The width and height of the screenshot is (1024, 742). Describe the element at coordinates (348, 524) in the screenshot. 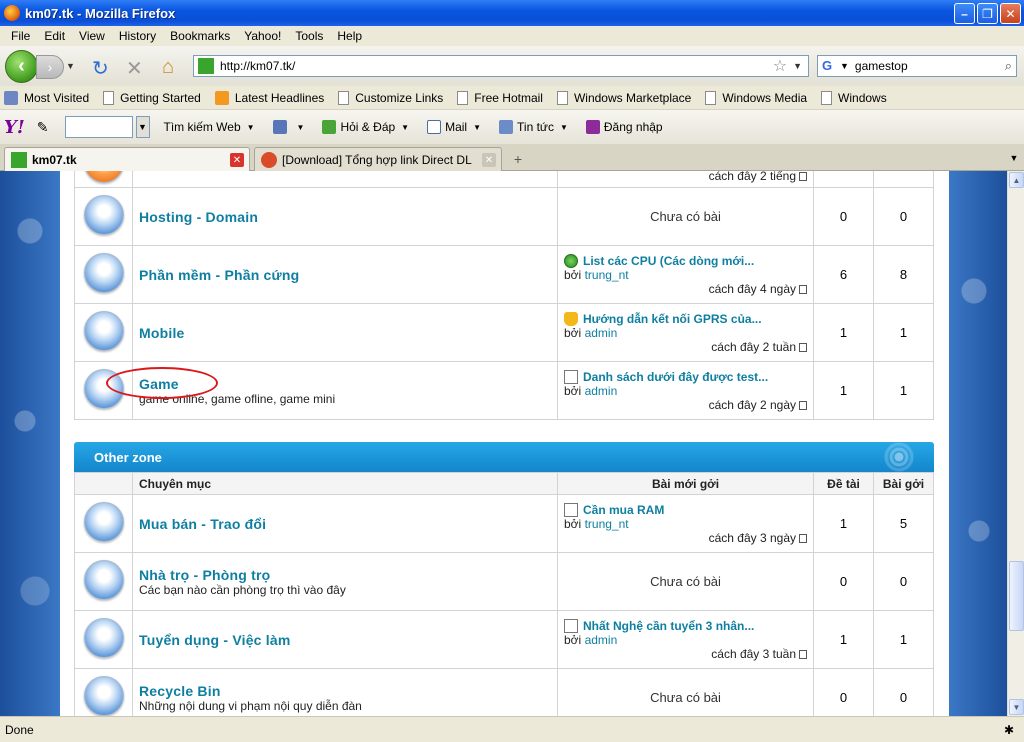

I see `forum-link: Mua bán - Trao đổi` at that location.